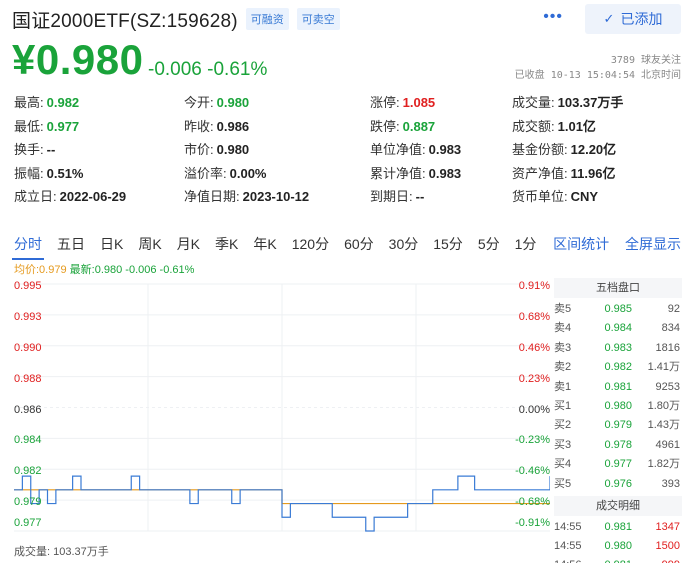 The height and width of the screenshot is (563, 693). Describe the element at coordinates (663, 464) in the screenshot. I see `ob-volume: 1.82万` at that location.